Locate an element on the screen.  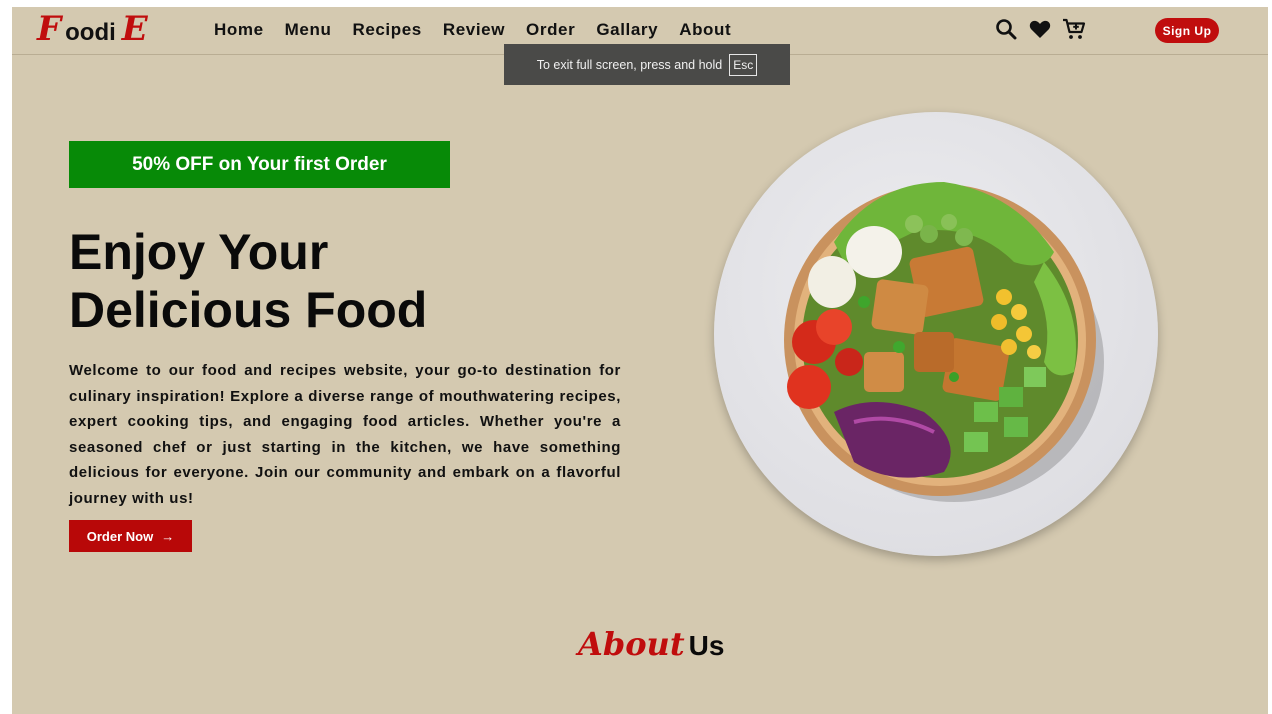
esc-key-badge: Esc is located at coordinates (743, 64).